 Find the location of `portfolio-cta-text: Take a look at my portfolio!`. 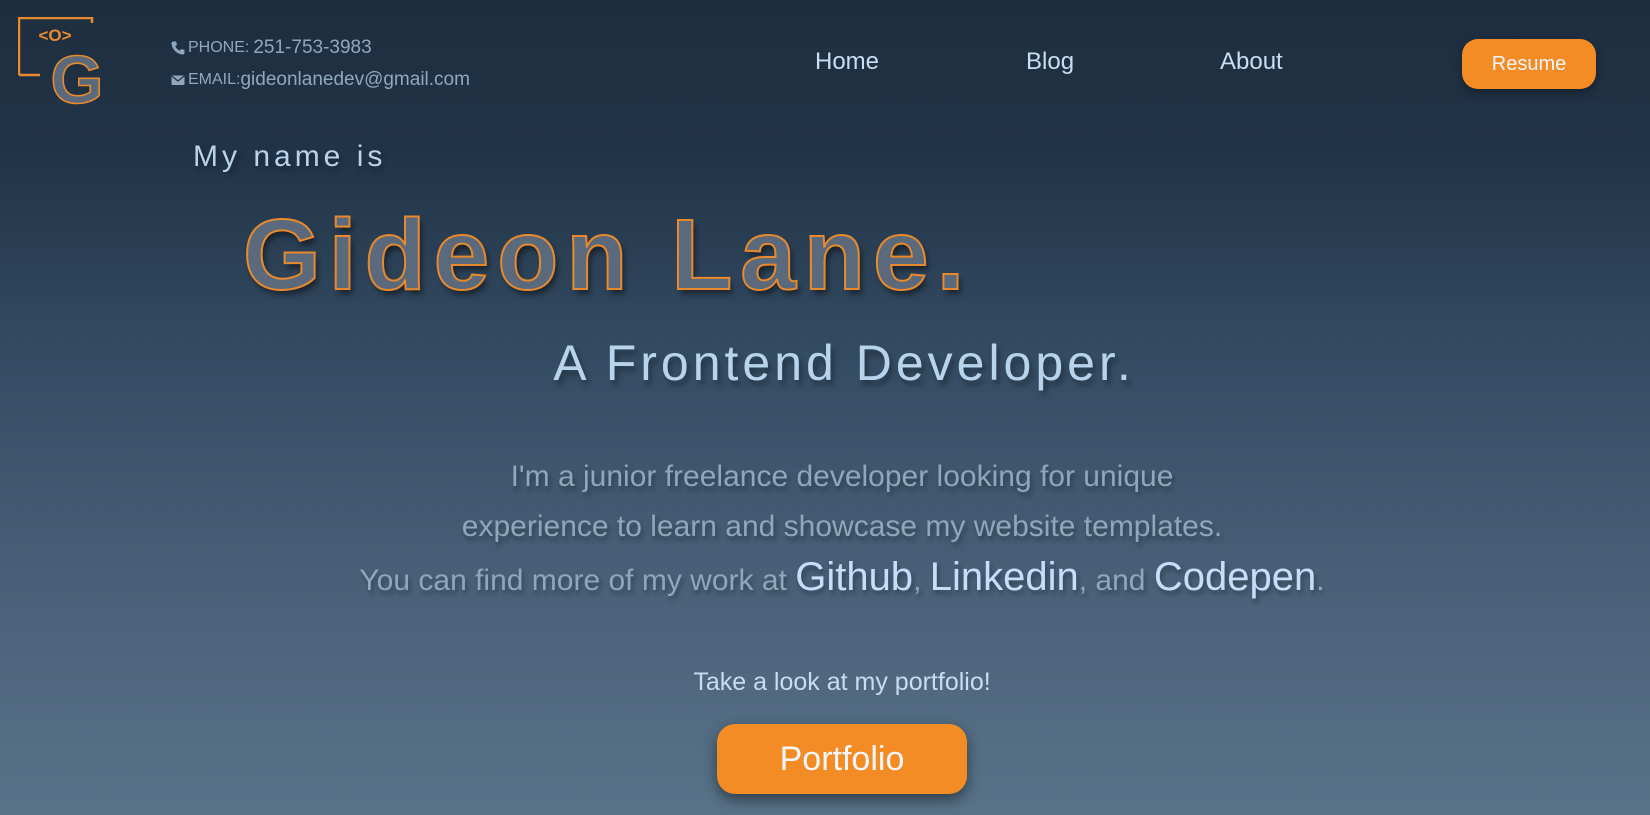

portfolio-cta-text: Take a look at my portfolio! is located at coordinates (842, 682).